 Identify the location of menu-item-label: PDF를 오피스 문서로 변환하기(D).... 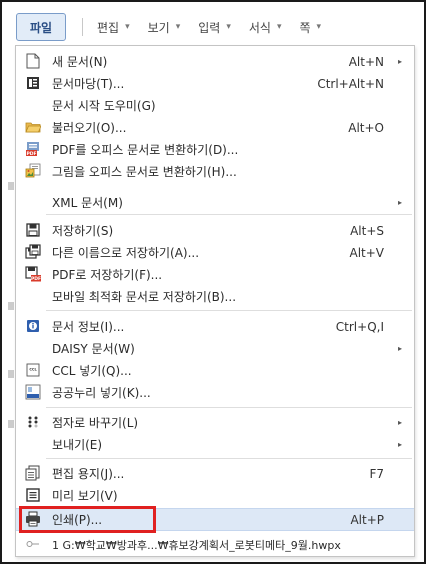
(145, 150).